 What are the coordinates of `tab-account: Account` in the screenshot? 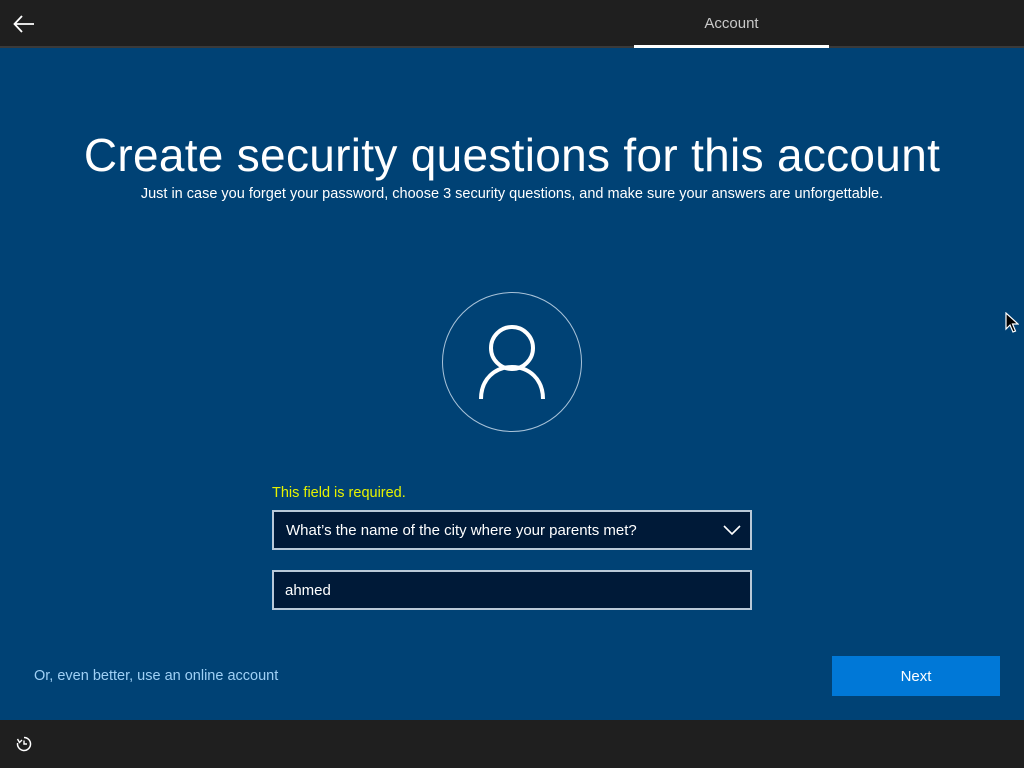 It's located at (731, 23).